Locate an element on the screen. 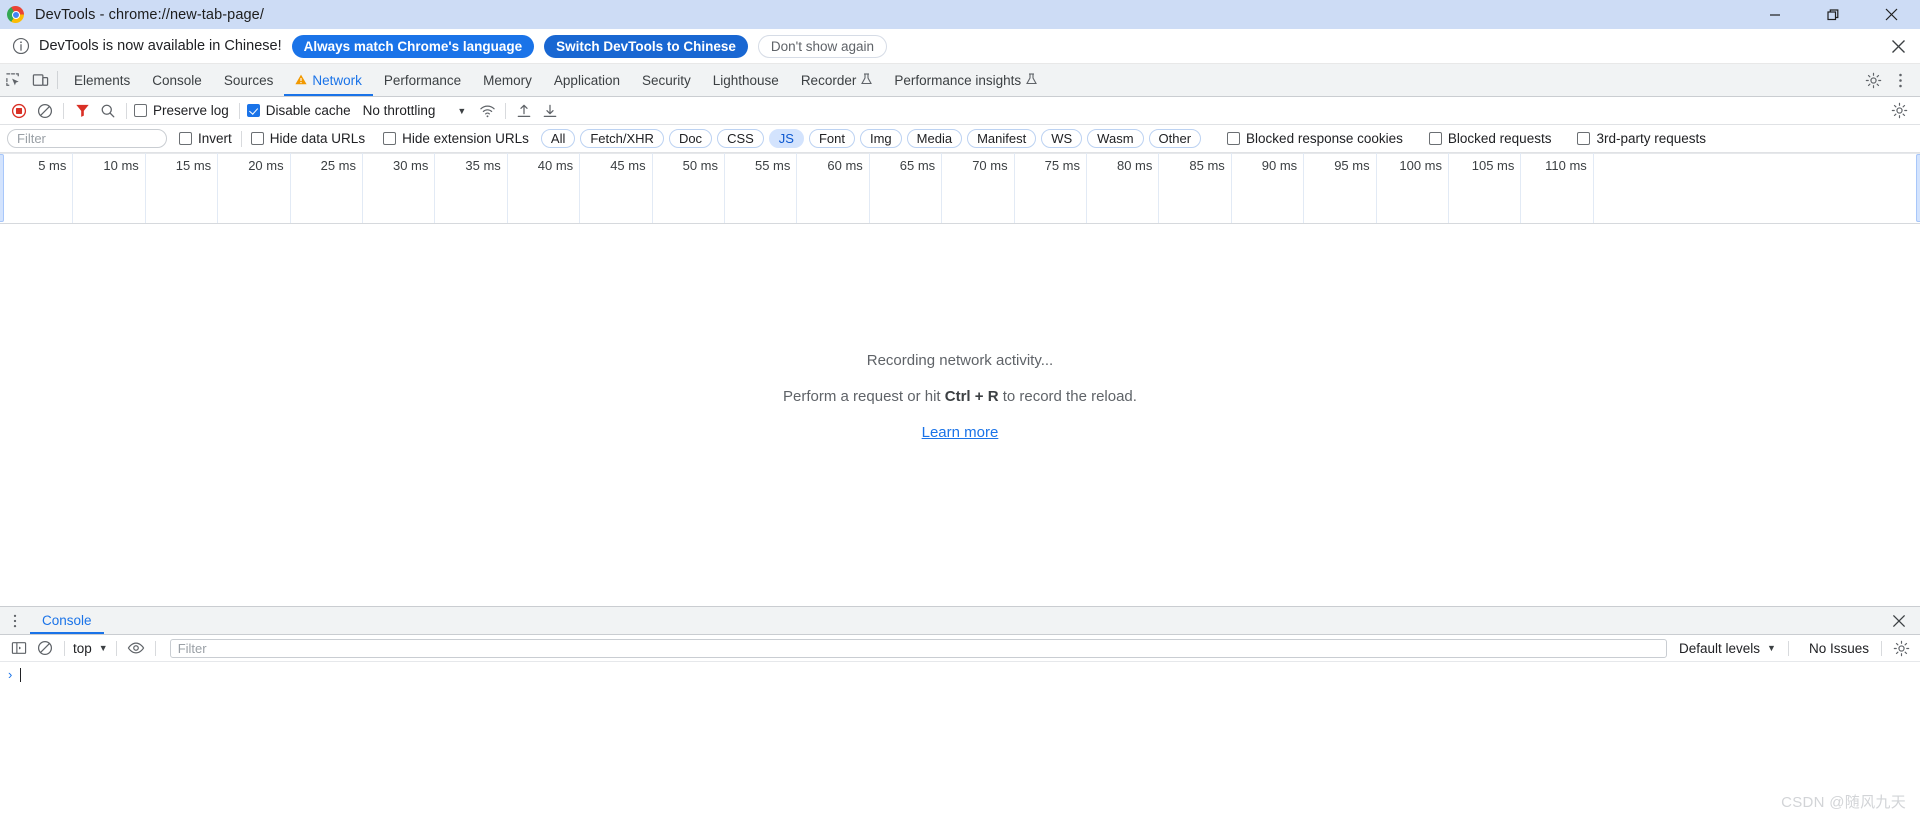 This screenshot has height=819, width=1920. tab-label: Lighthouse is located at coordinates (745, 80).